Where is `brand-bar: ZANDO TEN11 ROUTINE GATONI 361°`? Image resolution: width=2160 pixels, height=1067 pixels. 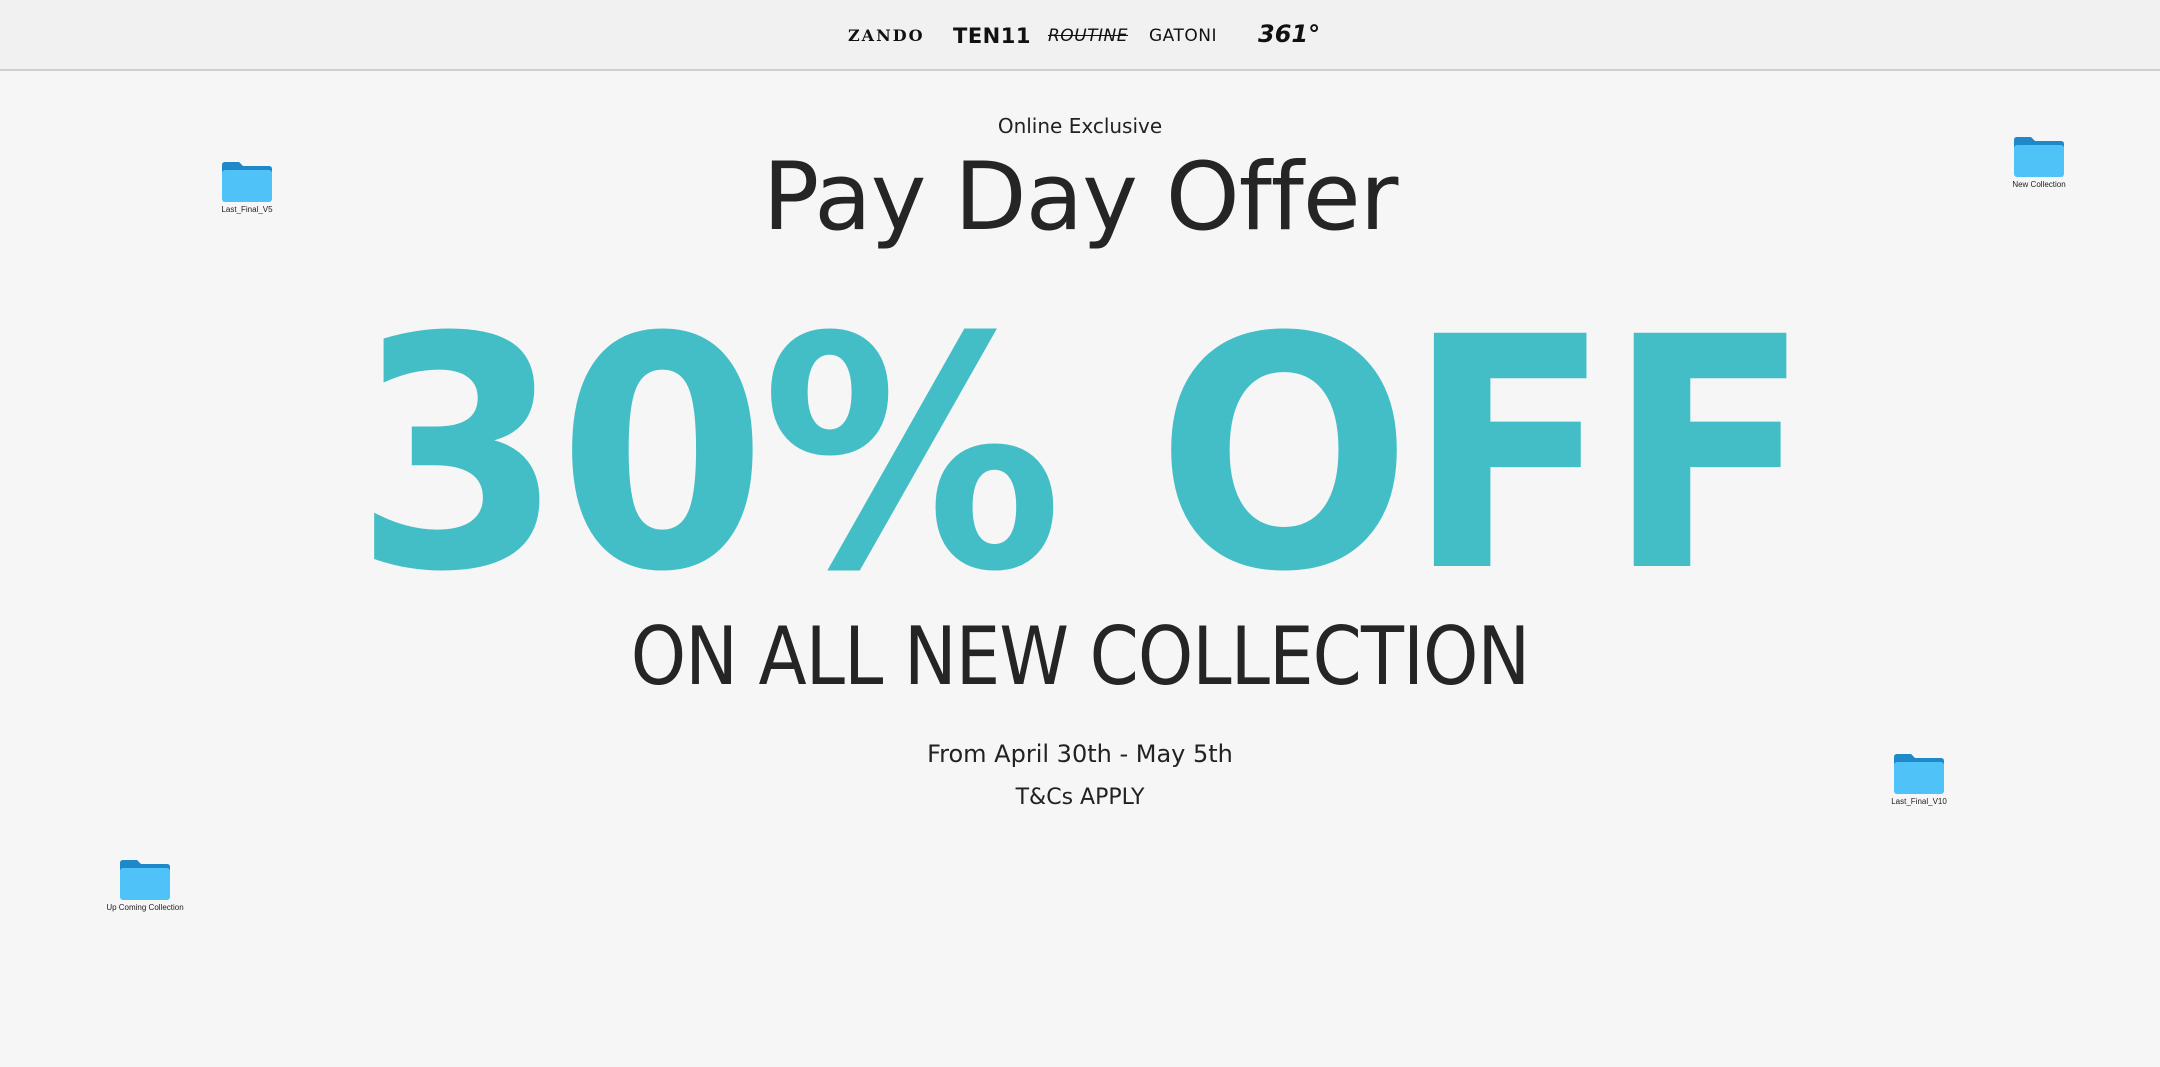
brand-bar: ZANDO TEN11 ROUTINE GATONI 361° is located at coordinates (1080, 35).